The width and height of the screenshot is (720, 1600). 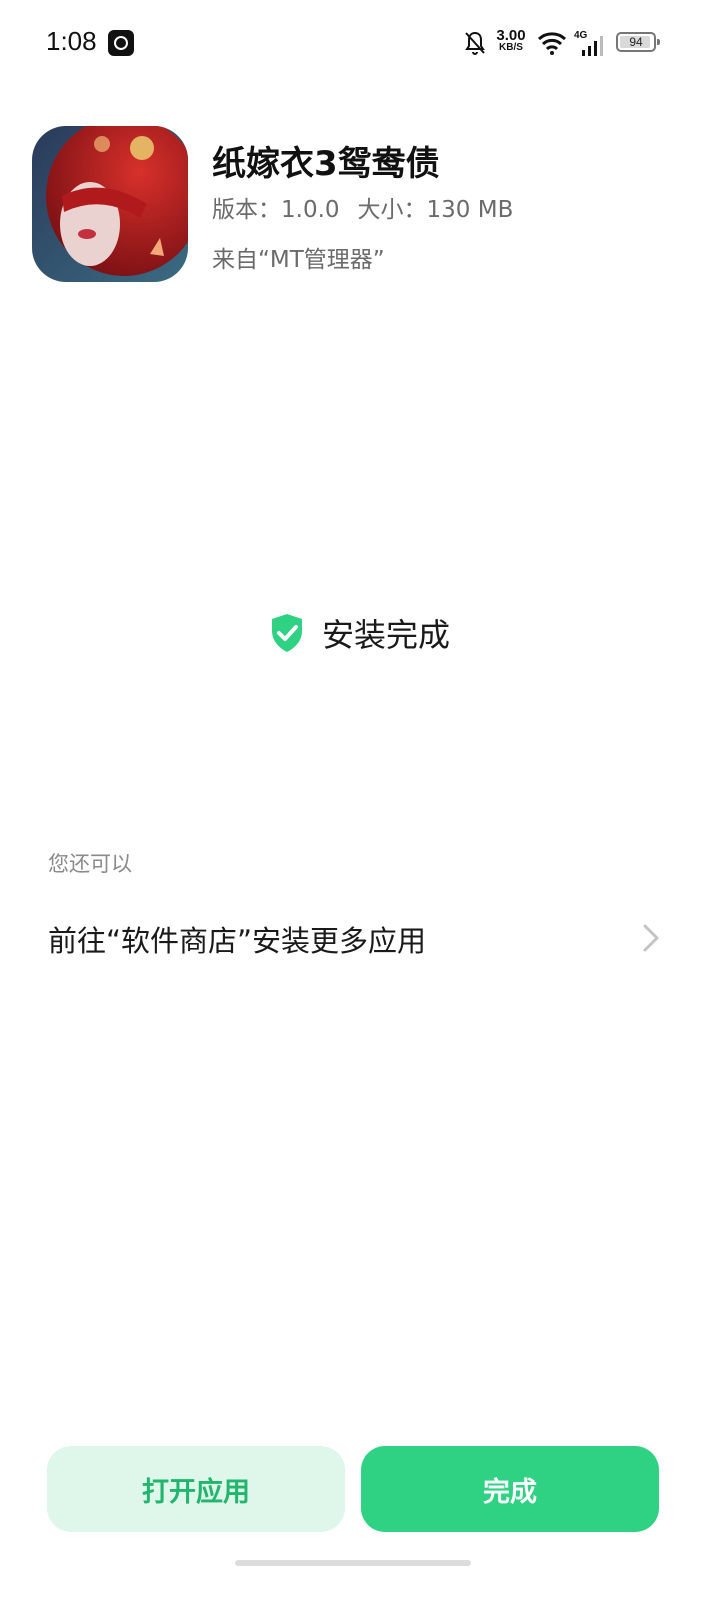 I want to click on status-time: 1:08, so click(x=71, y=41).